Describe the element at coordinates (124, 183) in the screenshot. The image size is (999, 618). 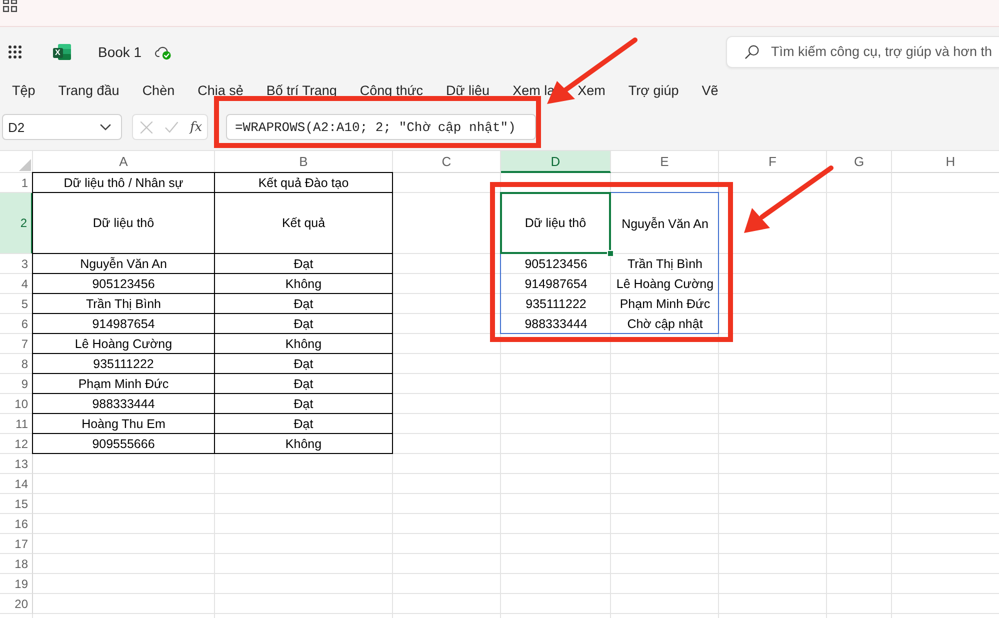
I see `table-cell: Dữ liệu thô / Nhân sự` at that location.